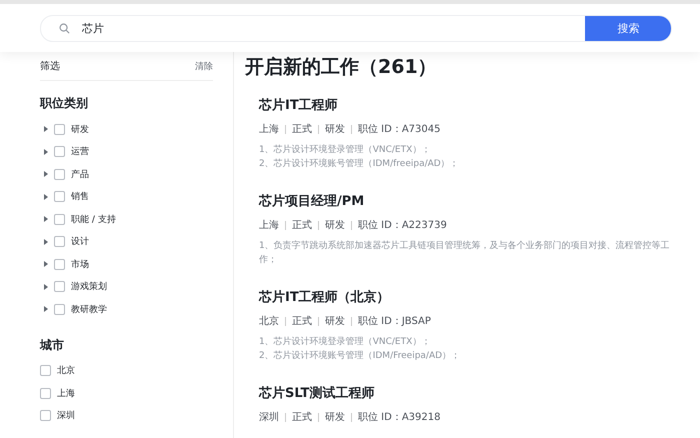  What do you see at coordinates (52, 345) in the screenshot?
I see `filter-group-title: 城市` at bounding box center [52, 345].